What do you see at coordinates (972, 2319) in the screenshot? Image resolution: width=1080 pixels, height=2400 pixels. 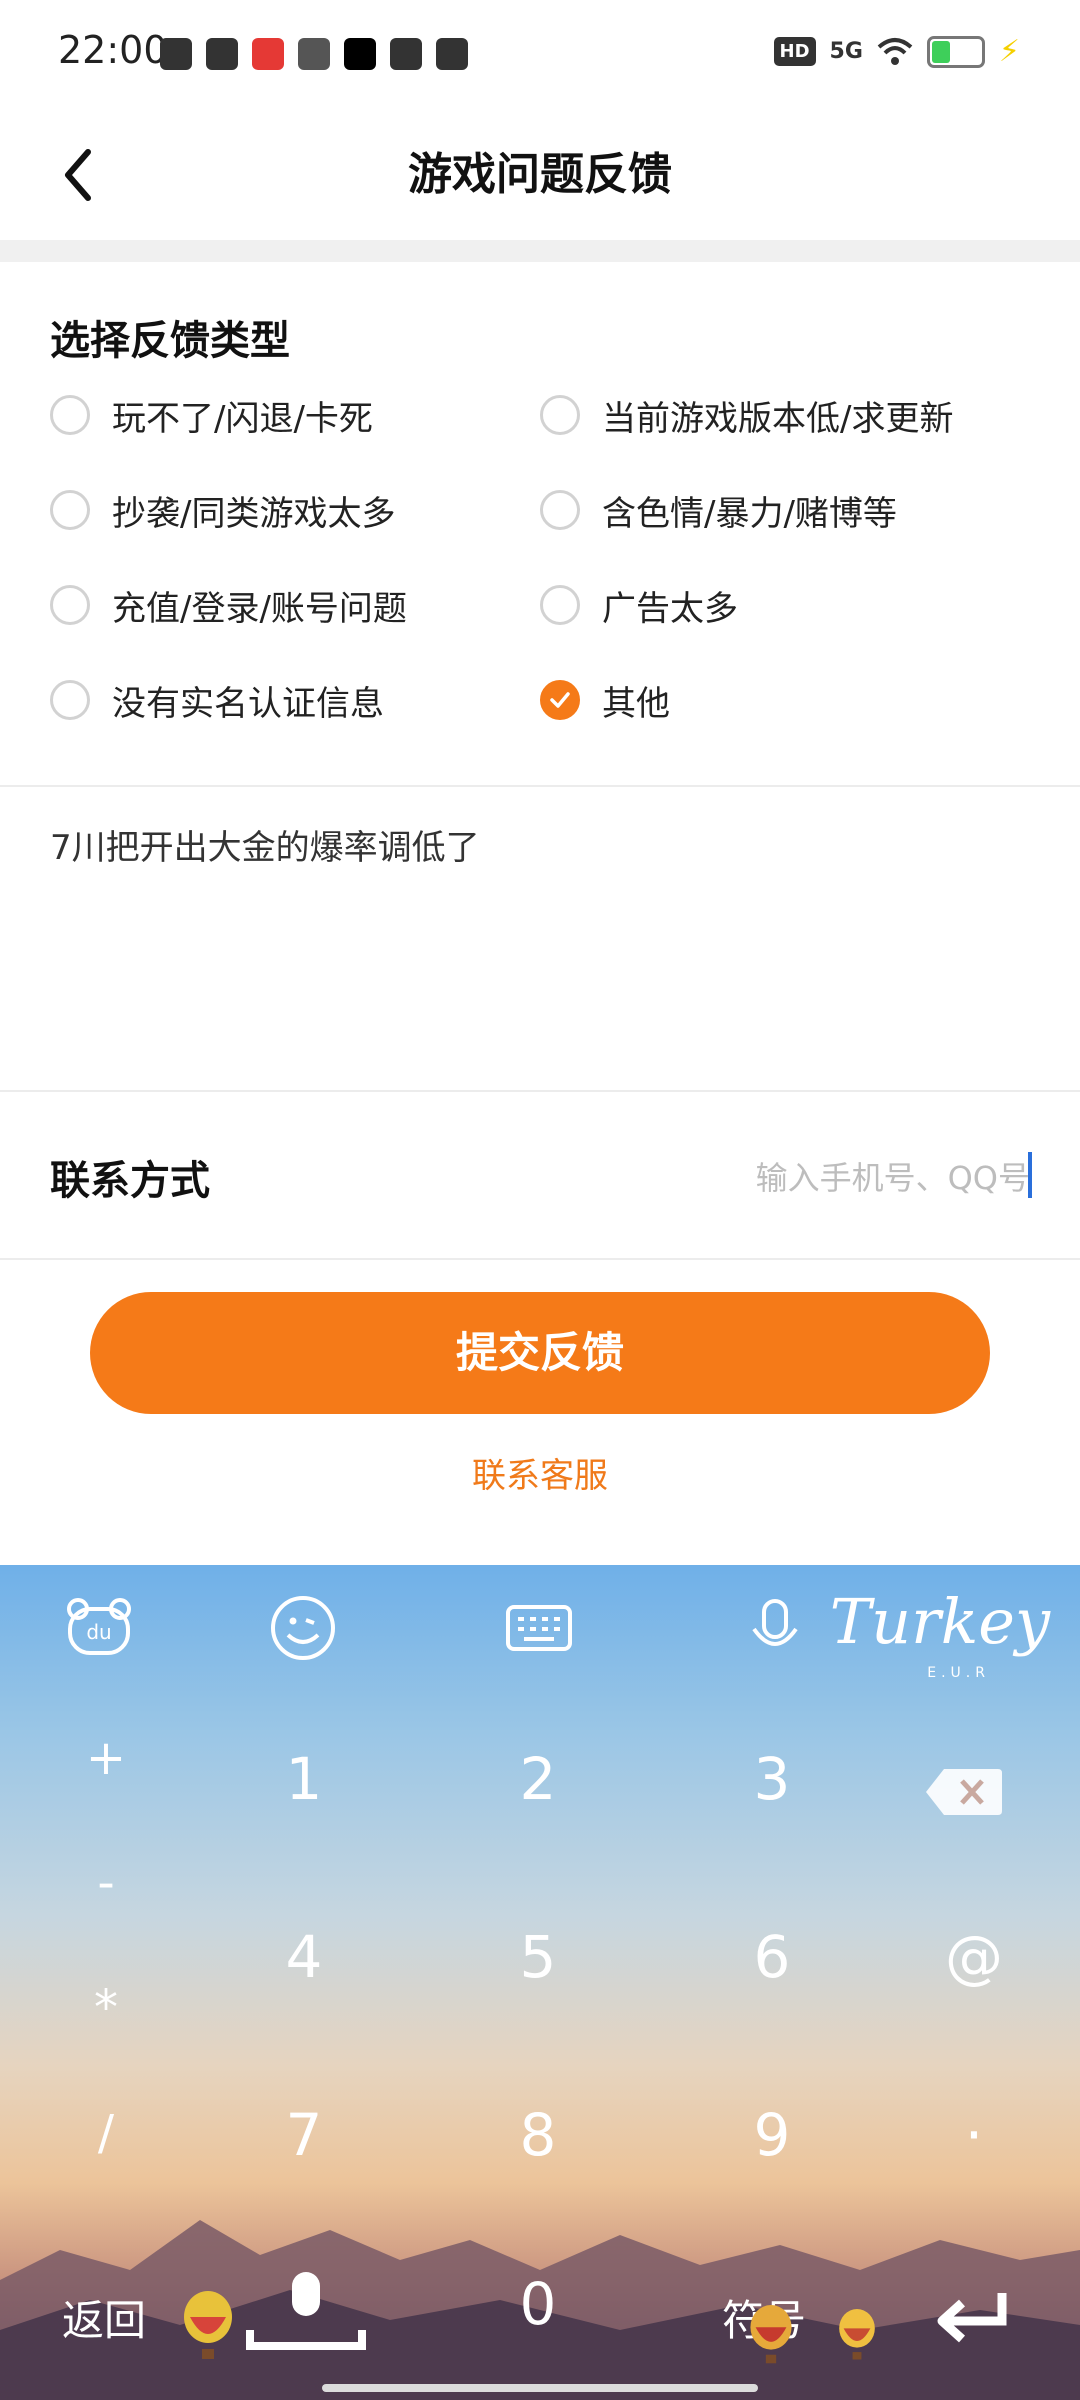 I see `enter-icon` at bounding box center [972, 2319].